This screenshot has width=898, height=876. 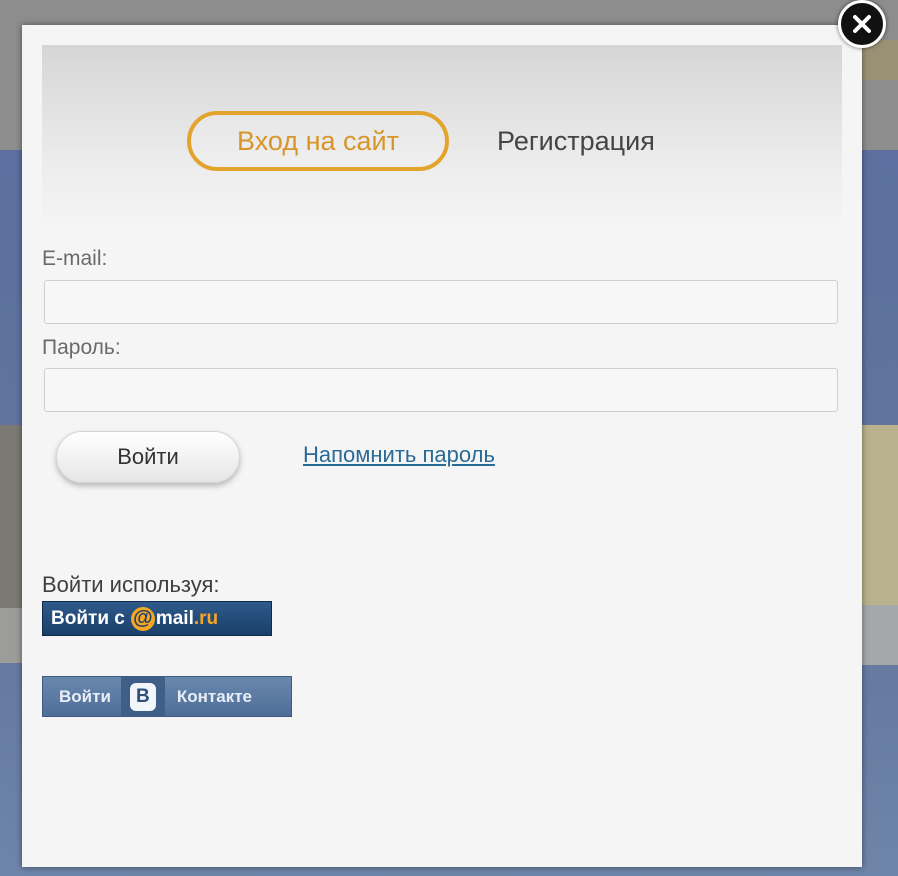 What do you see at coordinates (206, 618) in the screenshot?
I see `mailru-suffix: .ru` at bounding box center [206, 618].